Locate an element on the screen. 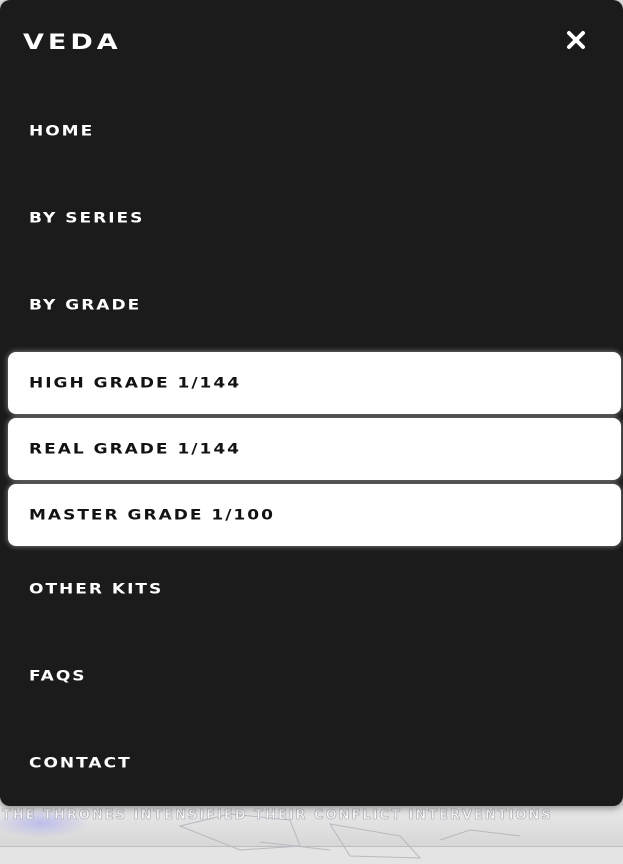 The width and height of the screenshot is (623, 864). brand-logo: VEDA is located at coordinates (72, 42).